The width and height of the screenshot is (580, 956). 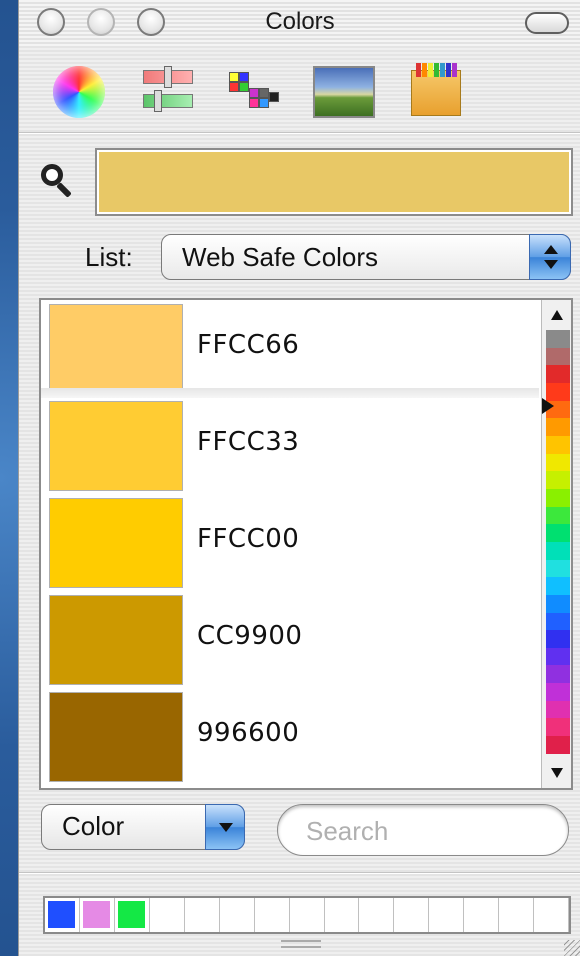 I want to click on chevron-down-icon, so click(x=225, y=827).